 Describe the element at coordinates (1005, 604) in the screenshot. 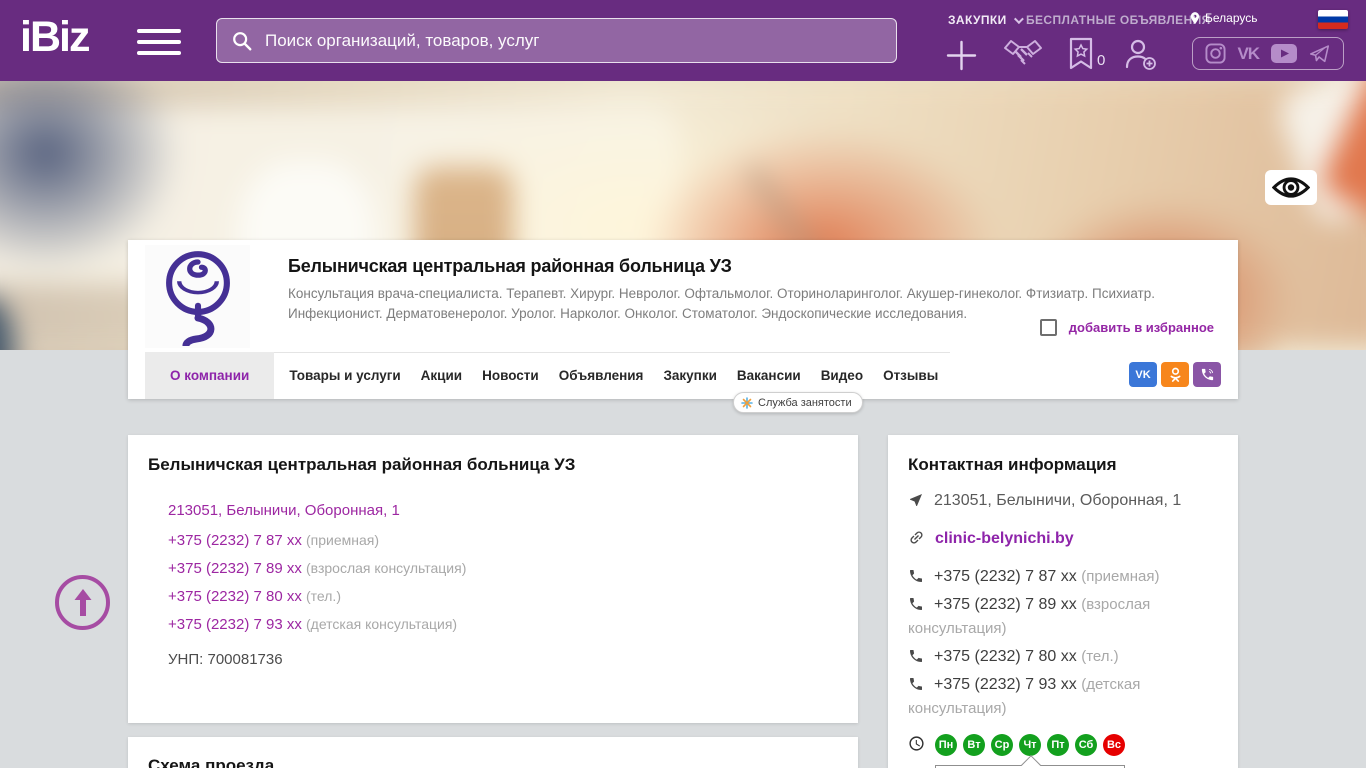

I see `contact-phone-number: +375 (2232) 7 89 хх` at that location.